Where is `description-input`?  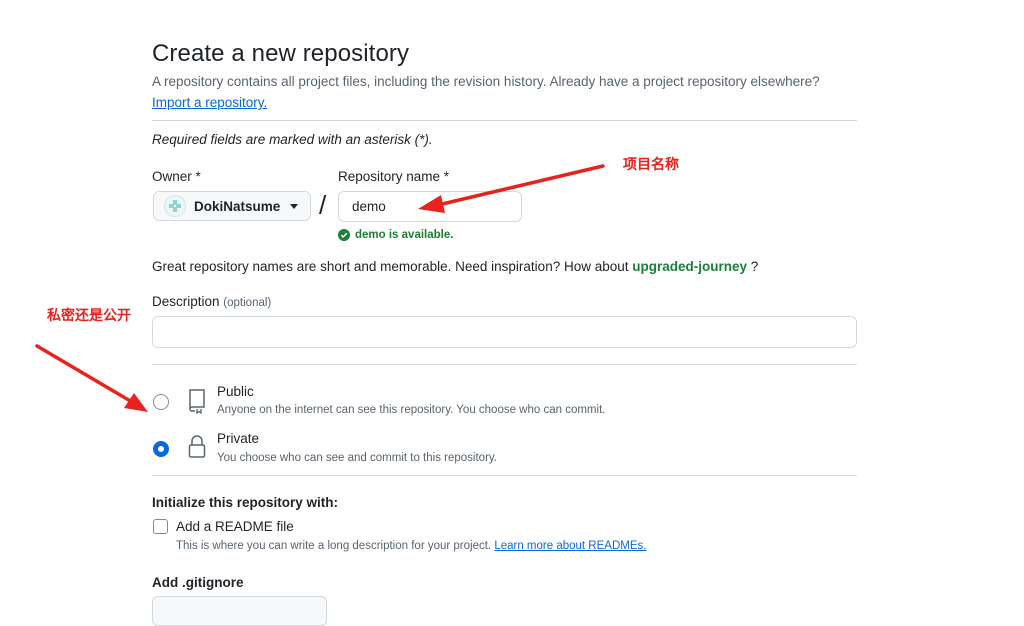
description-input is located at coordinates (504, 332).